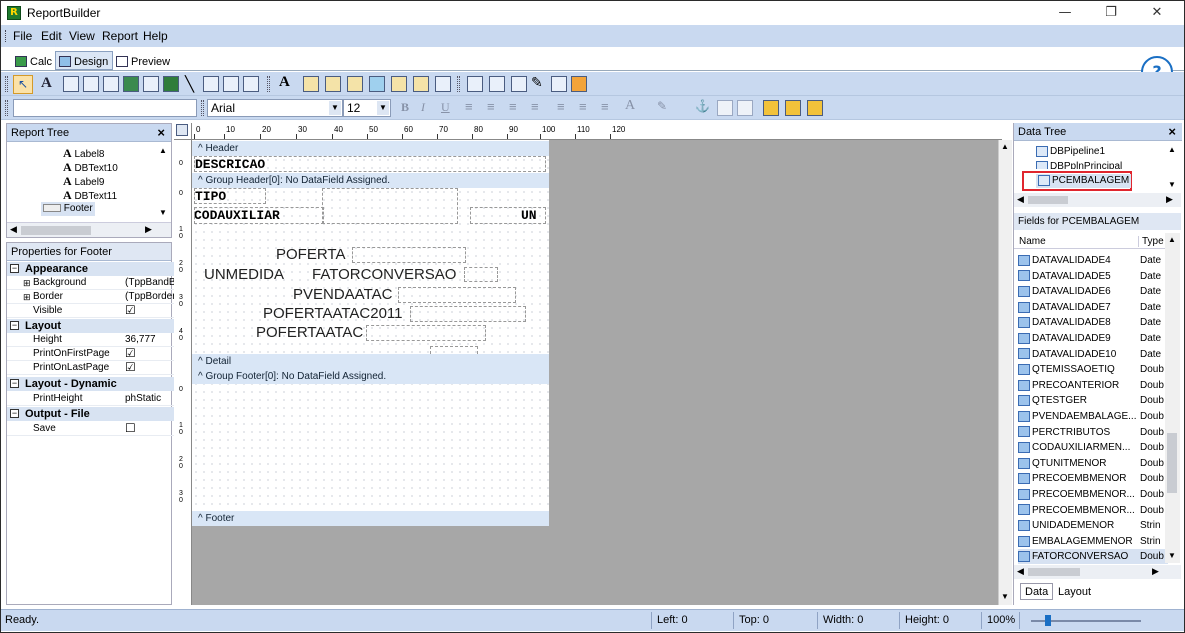 The height and width of the screenshot is (633, 1185). What do you see at coordinates (342, 294) in the screenshot?
I see `label-pvendaatac: PVENDAATAC` at bounding box center [342, 294].